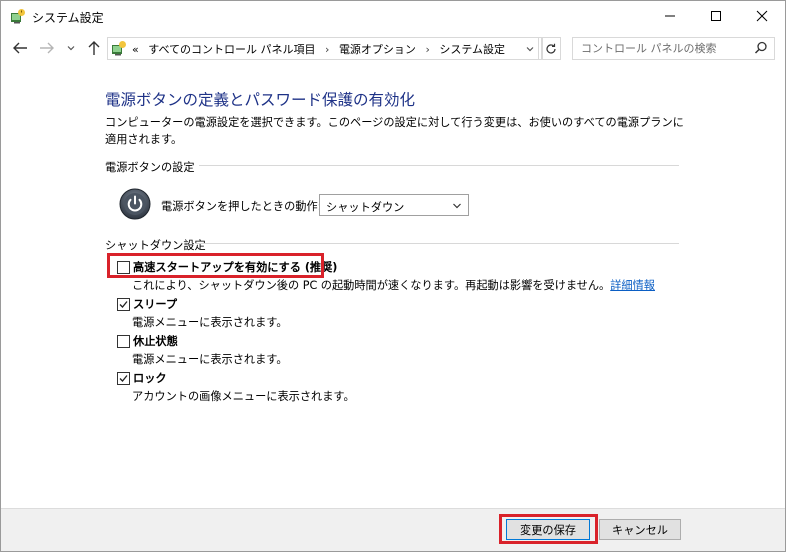 The width and height of the screenshot is (786, 552). I want to click on minimize-icon, so click(670, 16).